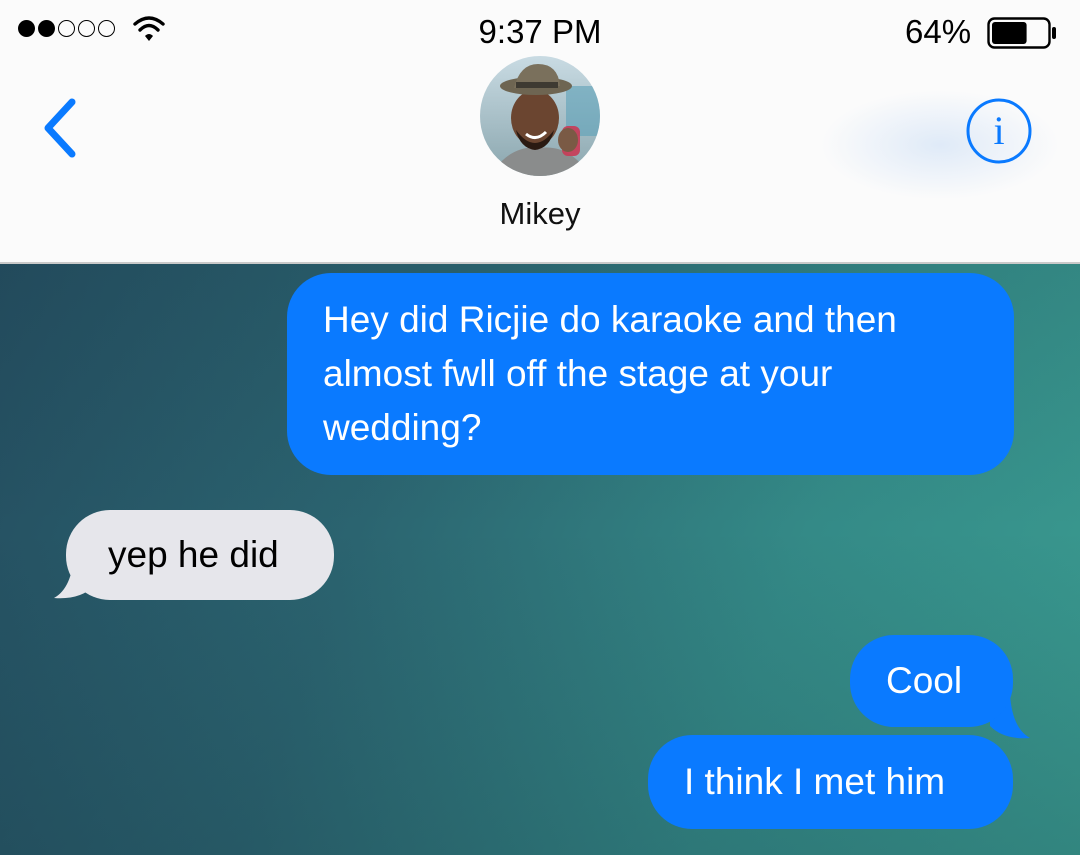 This screenshot has height=855, width=1080. What do you see at coordinates (938, 31) in the screenshot?
I see `battery-percent: 64%` at bounding box center [938, 31].